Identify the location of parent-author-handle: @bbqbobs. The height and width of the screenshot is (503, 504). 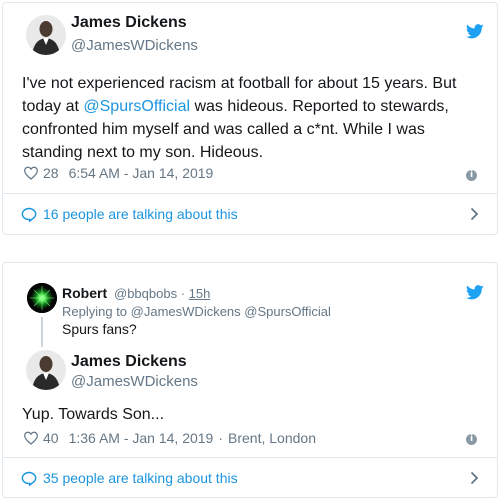
(145, 293).